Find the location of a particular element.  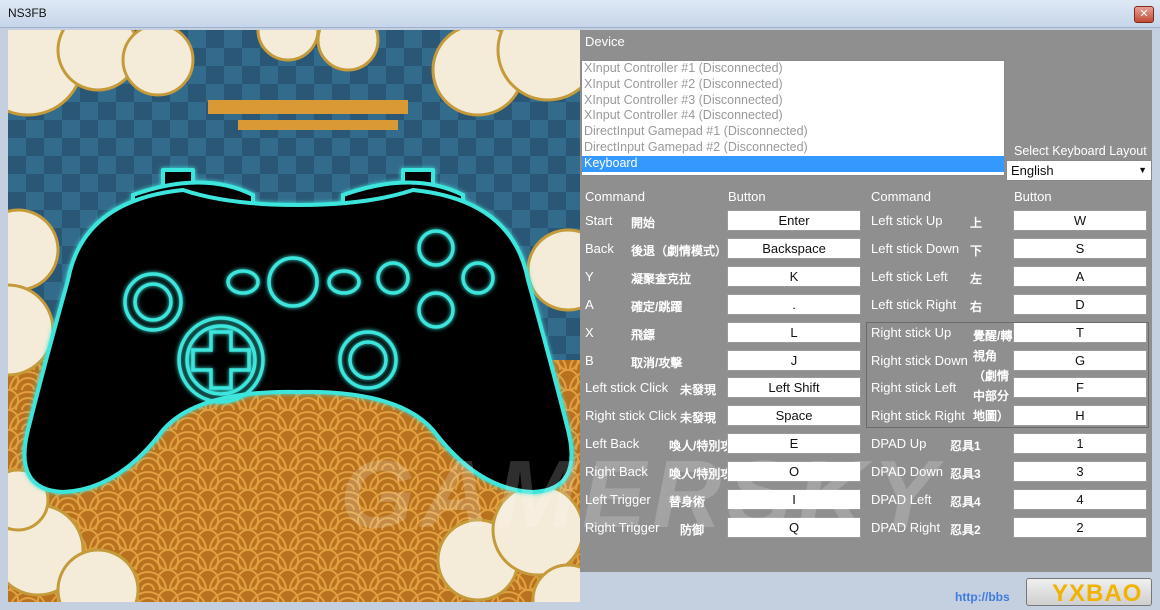

key-binding-field: A is located at coordinates (1080, 276).